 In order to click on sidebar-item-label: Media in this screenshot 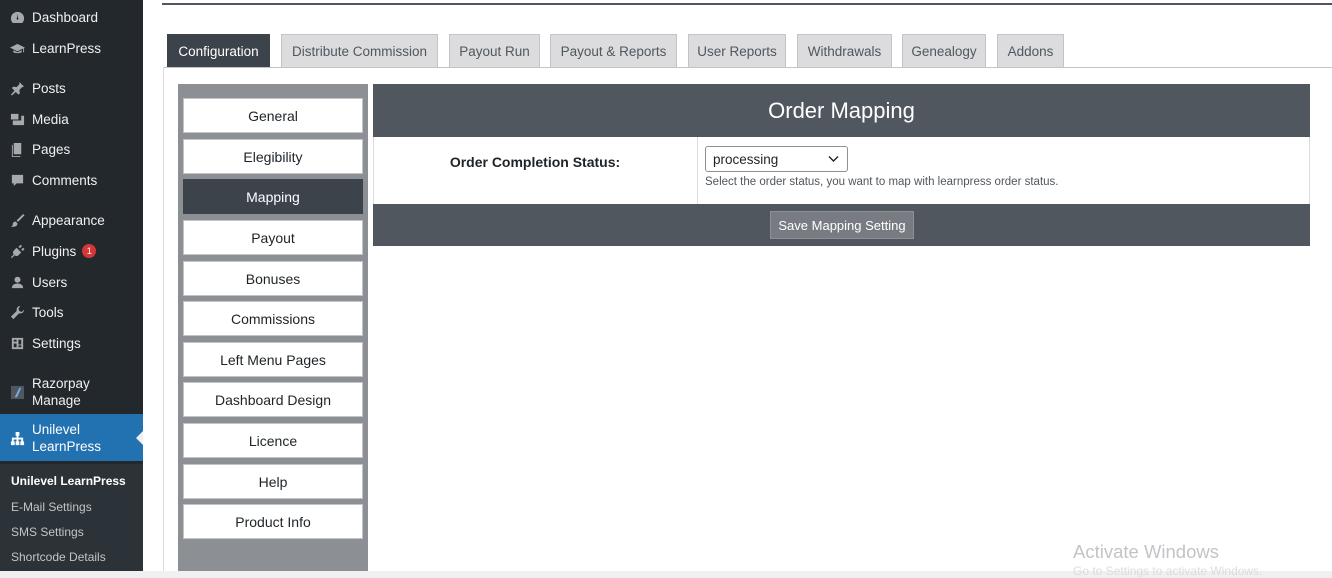, I will do `click(50, 119)`.